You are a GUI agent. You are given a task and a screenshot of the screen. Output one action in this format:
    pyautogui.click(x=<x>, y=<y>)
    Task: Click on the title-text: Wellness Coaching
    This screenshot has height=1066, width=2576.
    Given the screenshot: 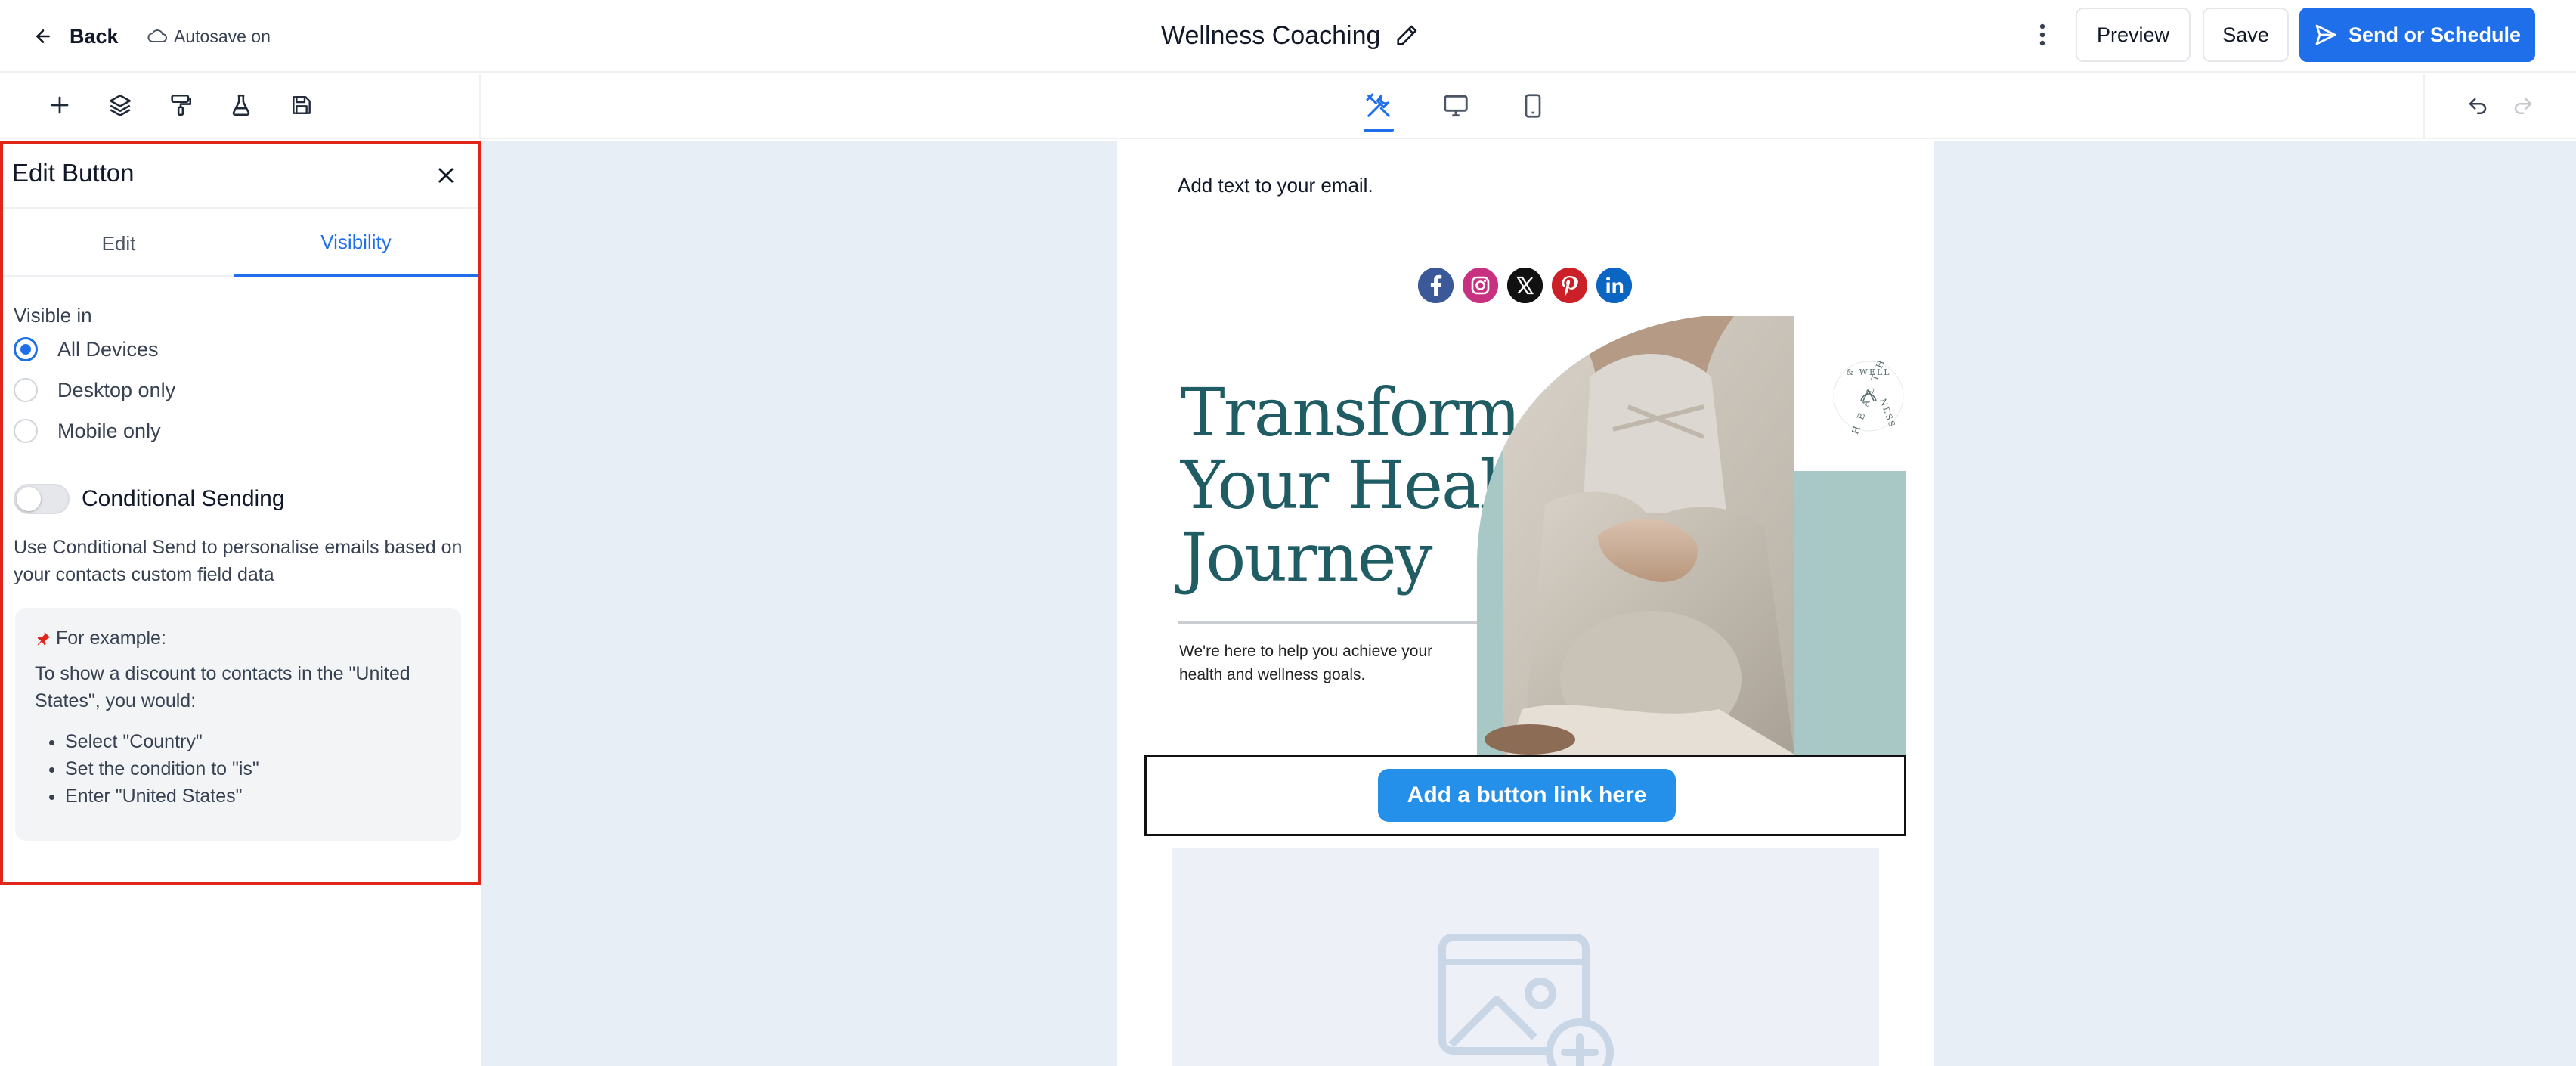 What is the action you would take?
    pyautogui.click(x=1271, y=35)
    